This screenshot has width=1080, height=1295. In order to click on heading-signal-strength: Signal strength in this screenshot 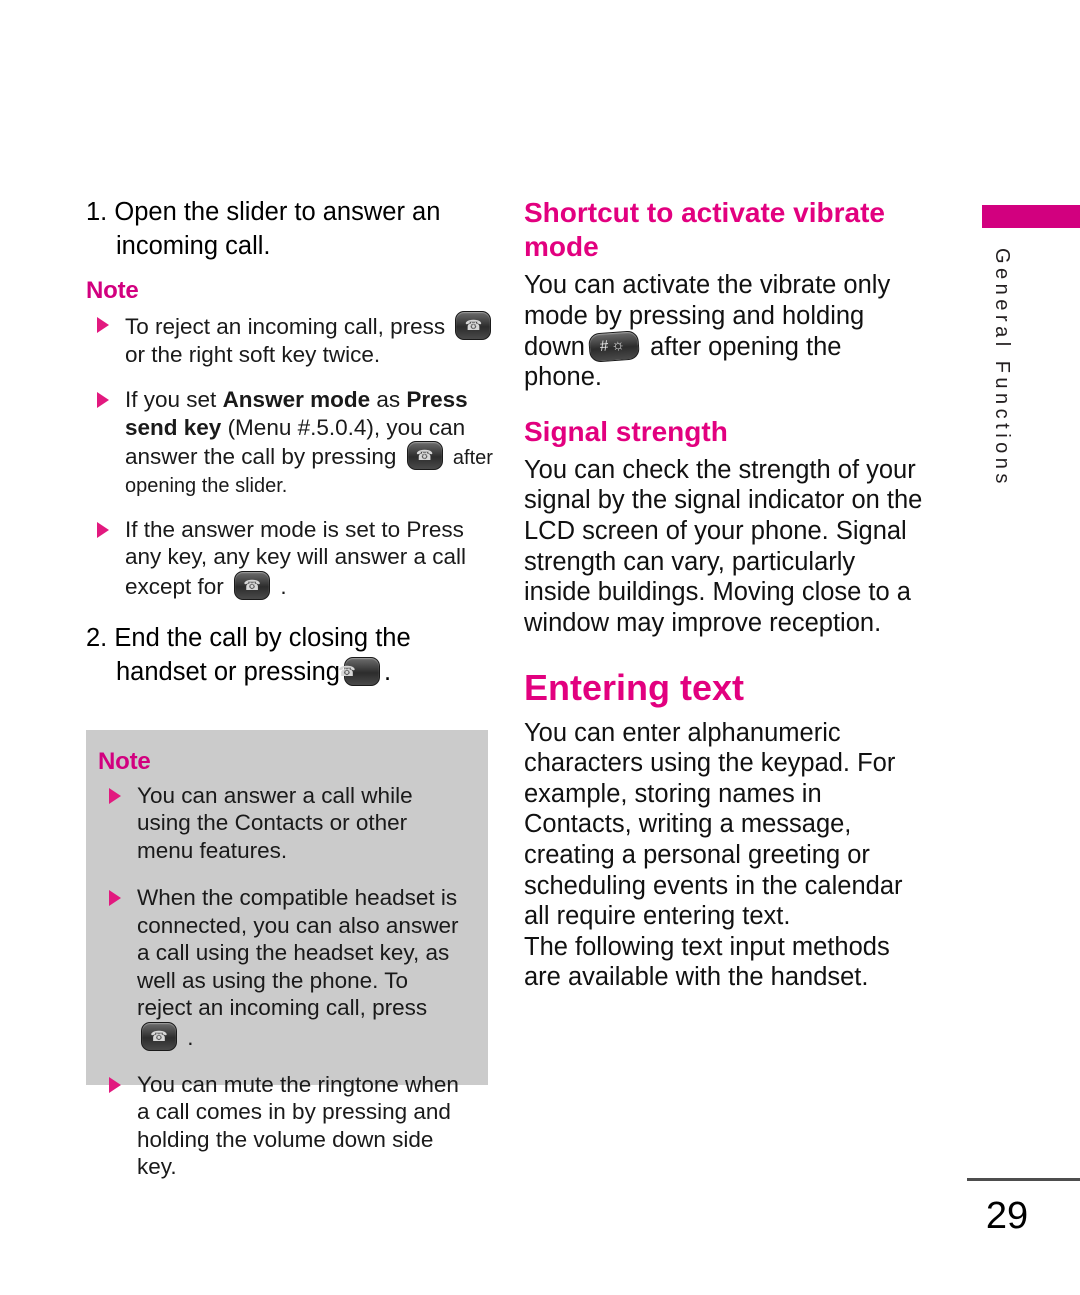, I will do `click(626, 431)`.